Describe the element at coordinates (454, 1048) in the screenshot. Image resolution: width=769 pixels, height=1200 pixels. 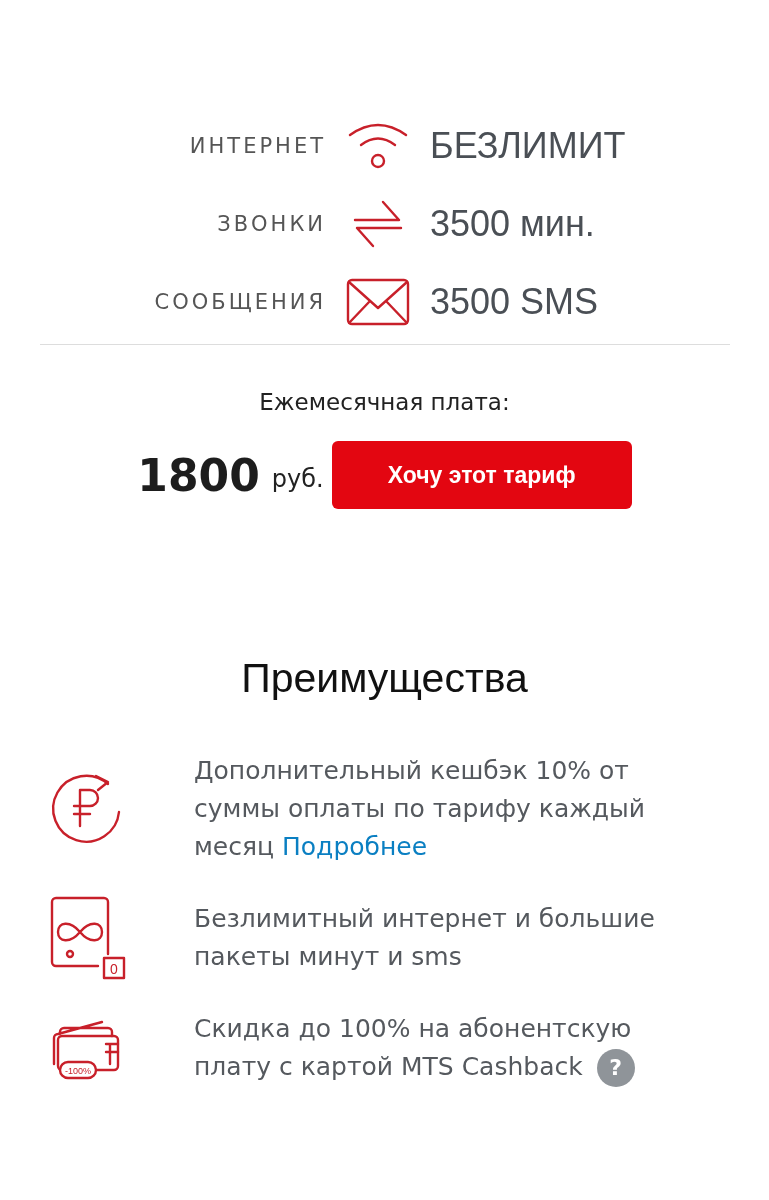
I see `advantage-text: Скидка до 100% на абонентскую плату с картой MTS Cashback ?` at that location.